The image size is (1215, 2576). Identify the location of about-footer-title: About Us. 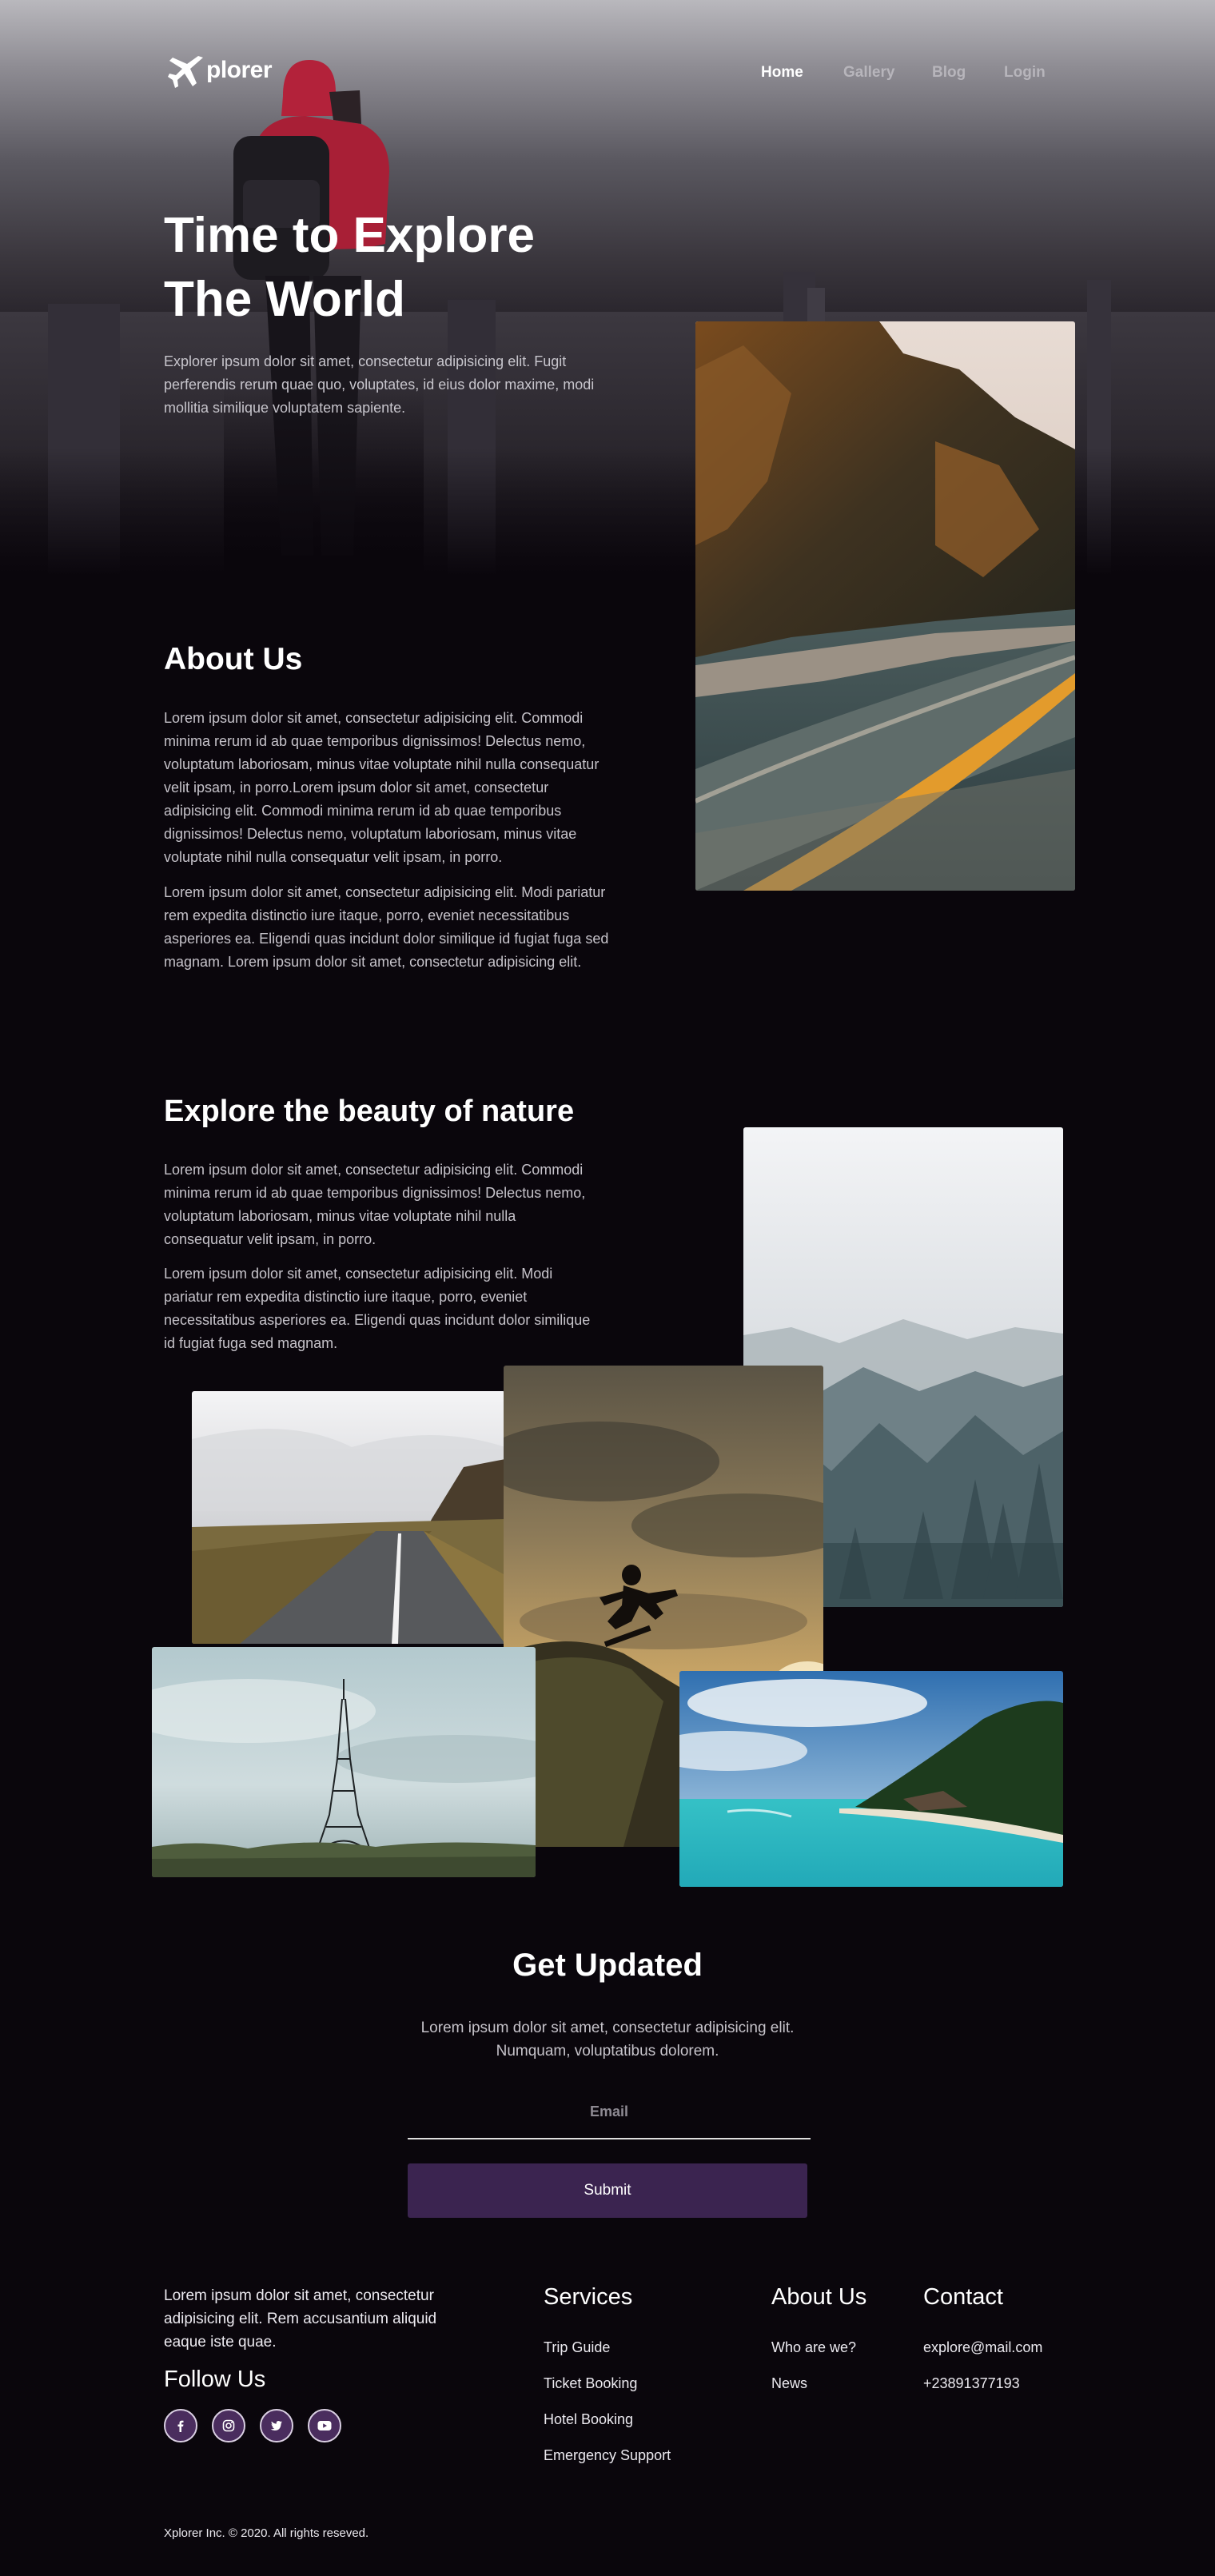
(819, 2297).